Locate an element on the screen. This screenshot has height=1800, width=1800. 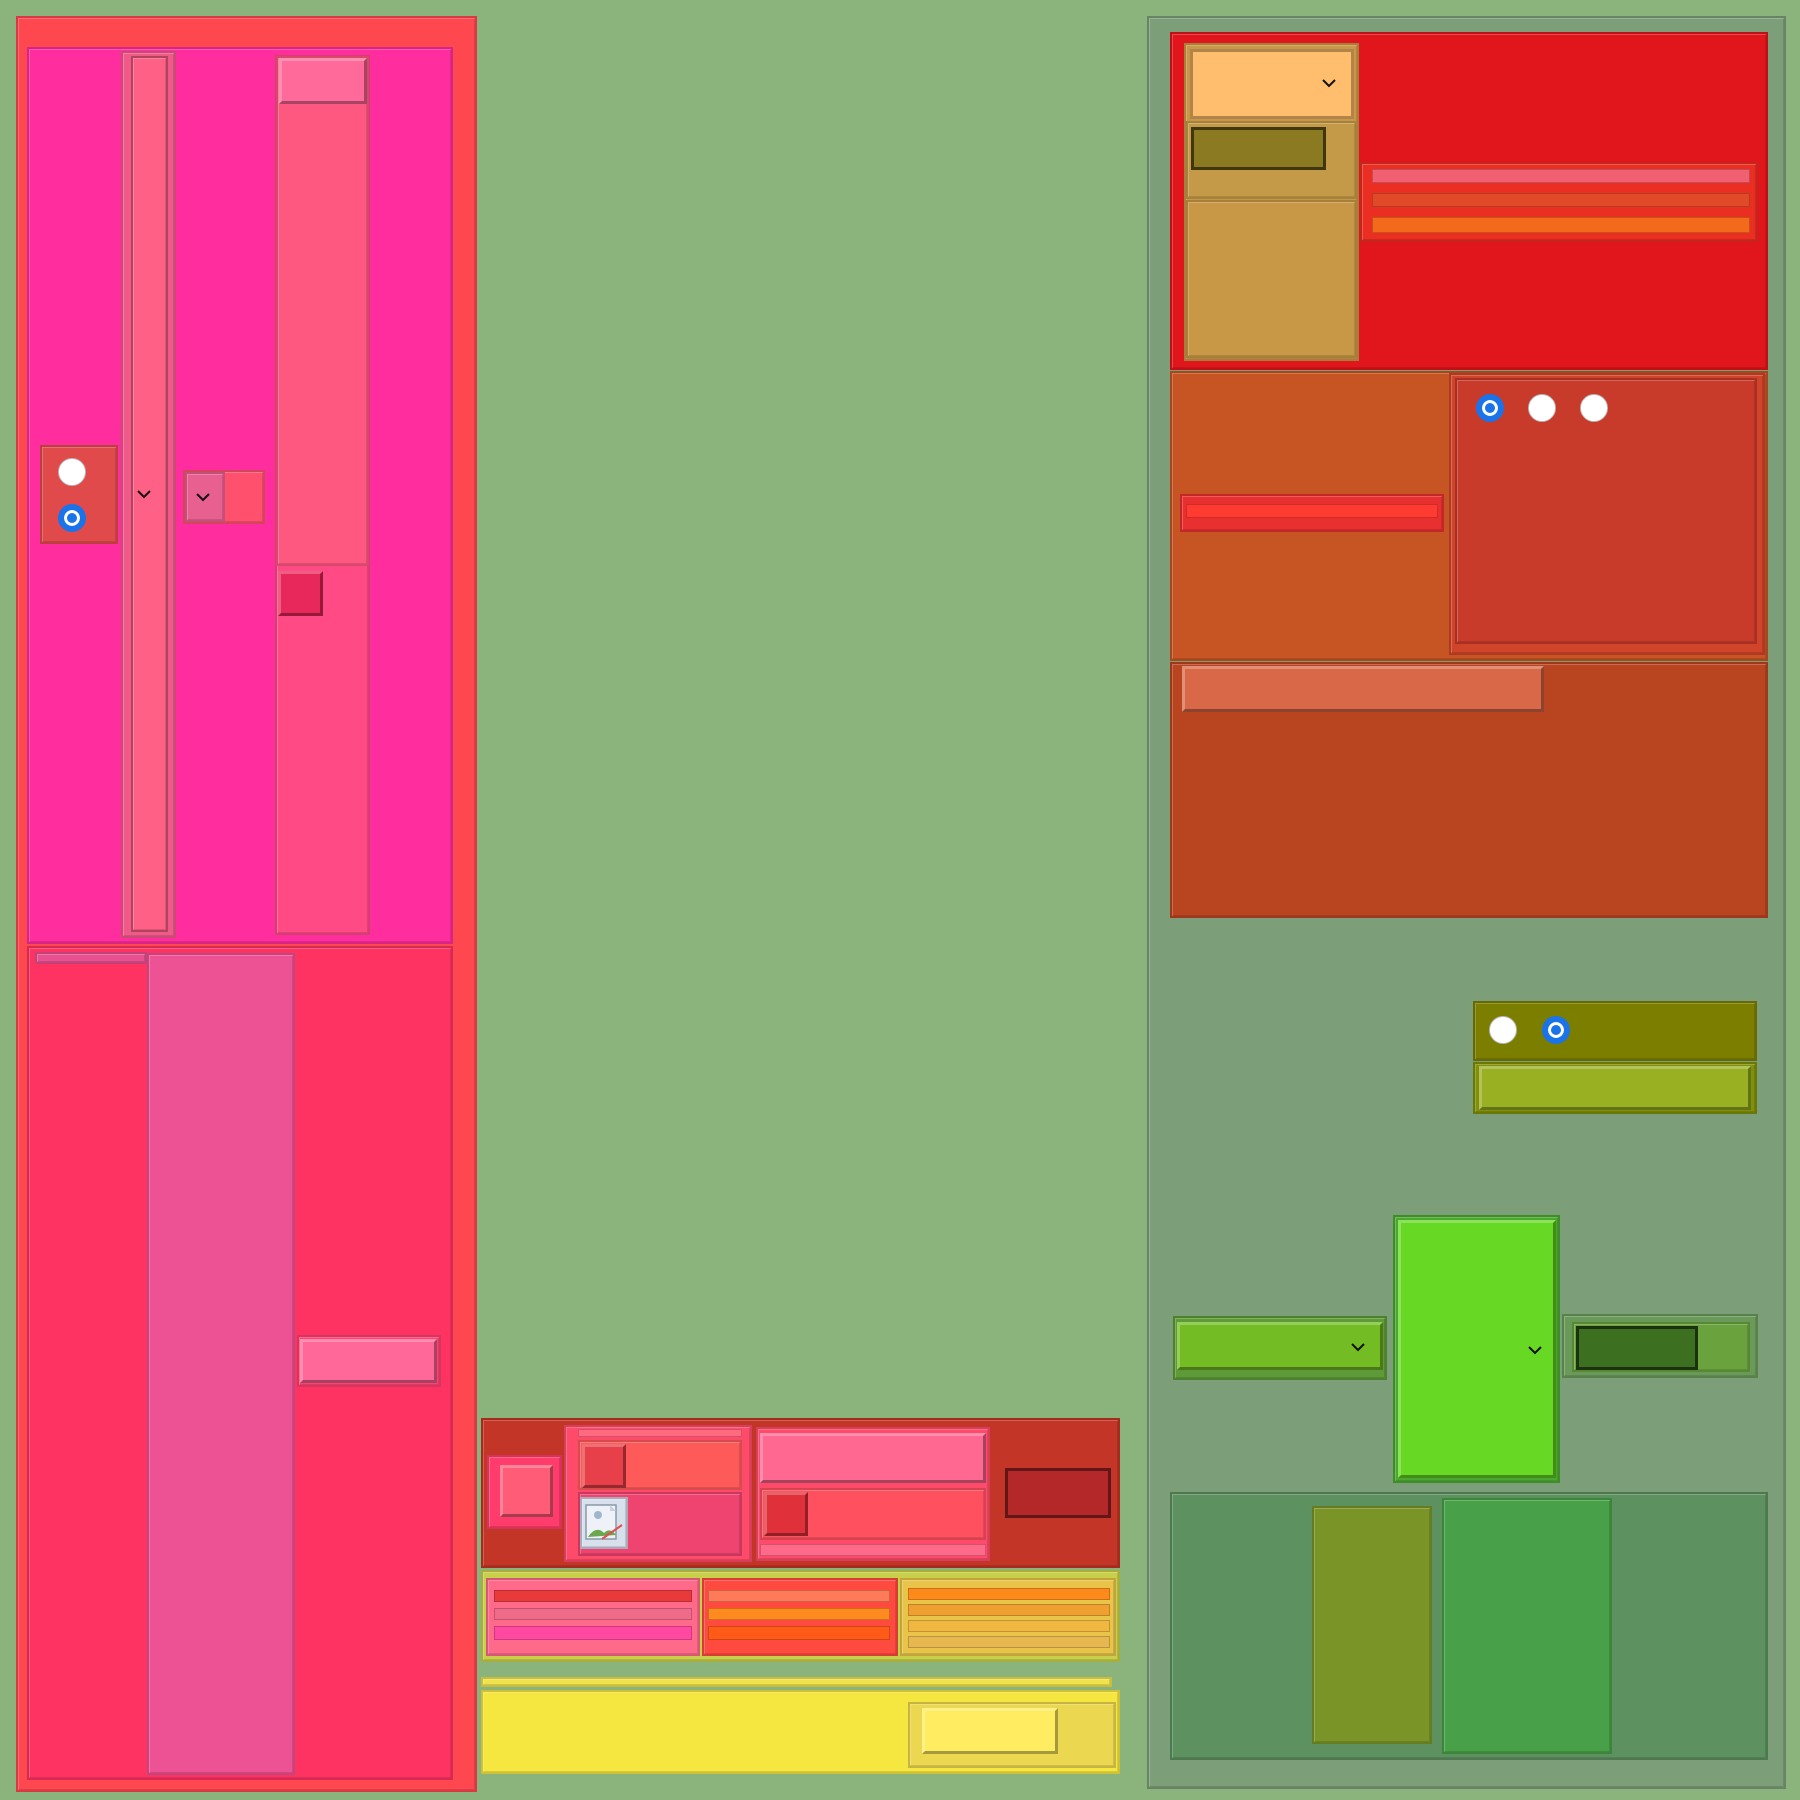
slider-handle is located at coordinates (300, 593).